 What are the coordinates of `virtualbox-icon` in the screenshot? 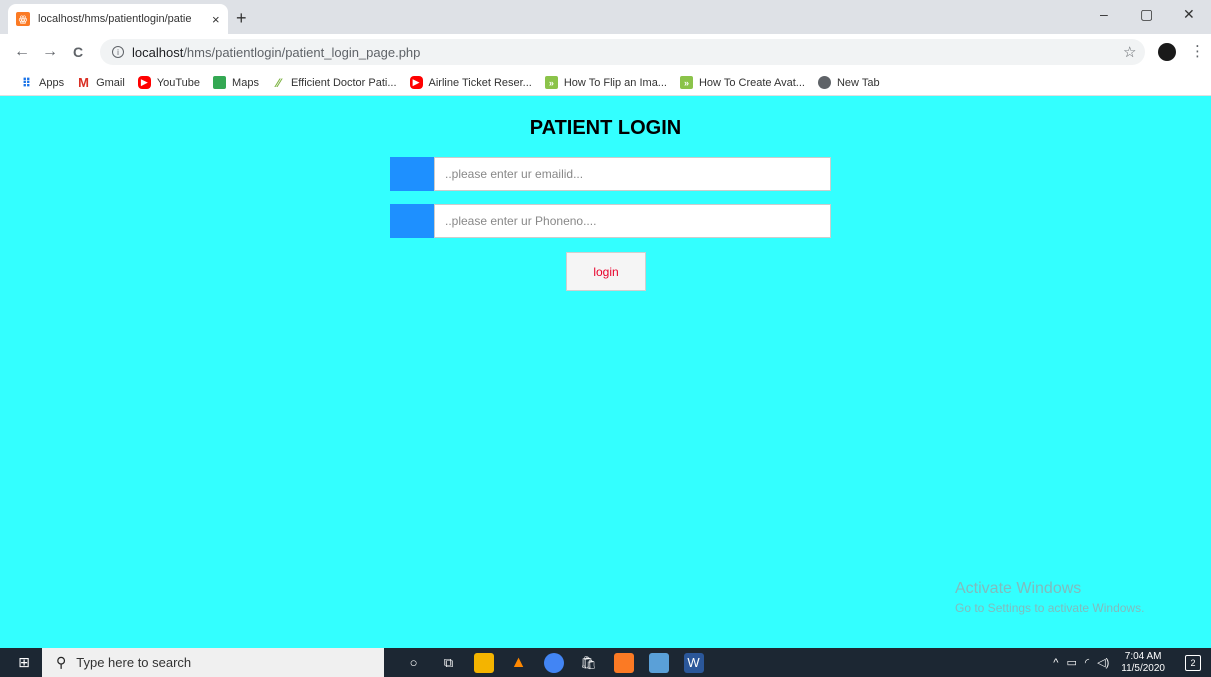 It's located at (658, 662).